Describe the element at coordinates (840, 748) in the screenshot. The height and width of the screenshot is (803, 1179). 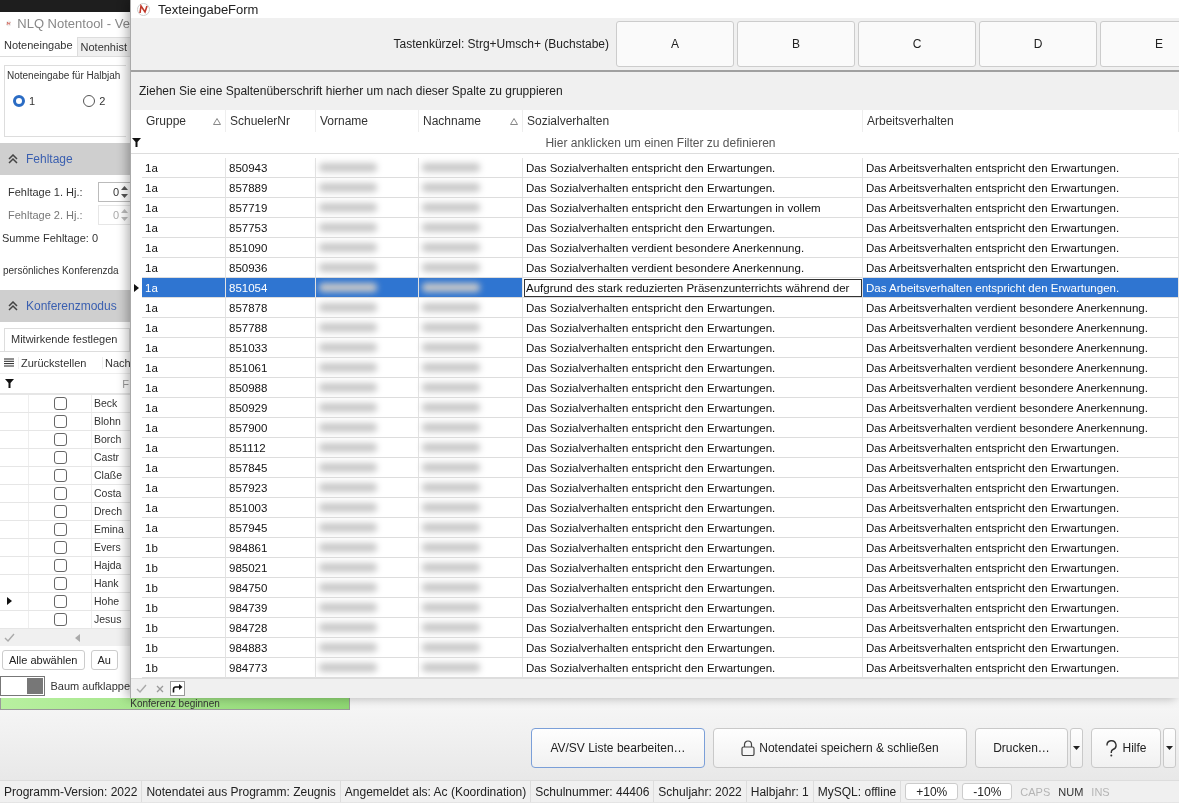
I see `action-button: Notendatei speichern & schließen` at that location.